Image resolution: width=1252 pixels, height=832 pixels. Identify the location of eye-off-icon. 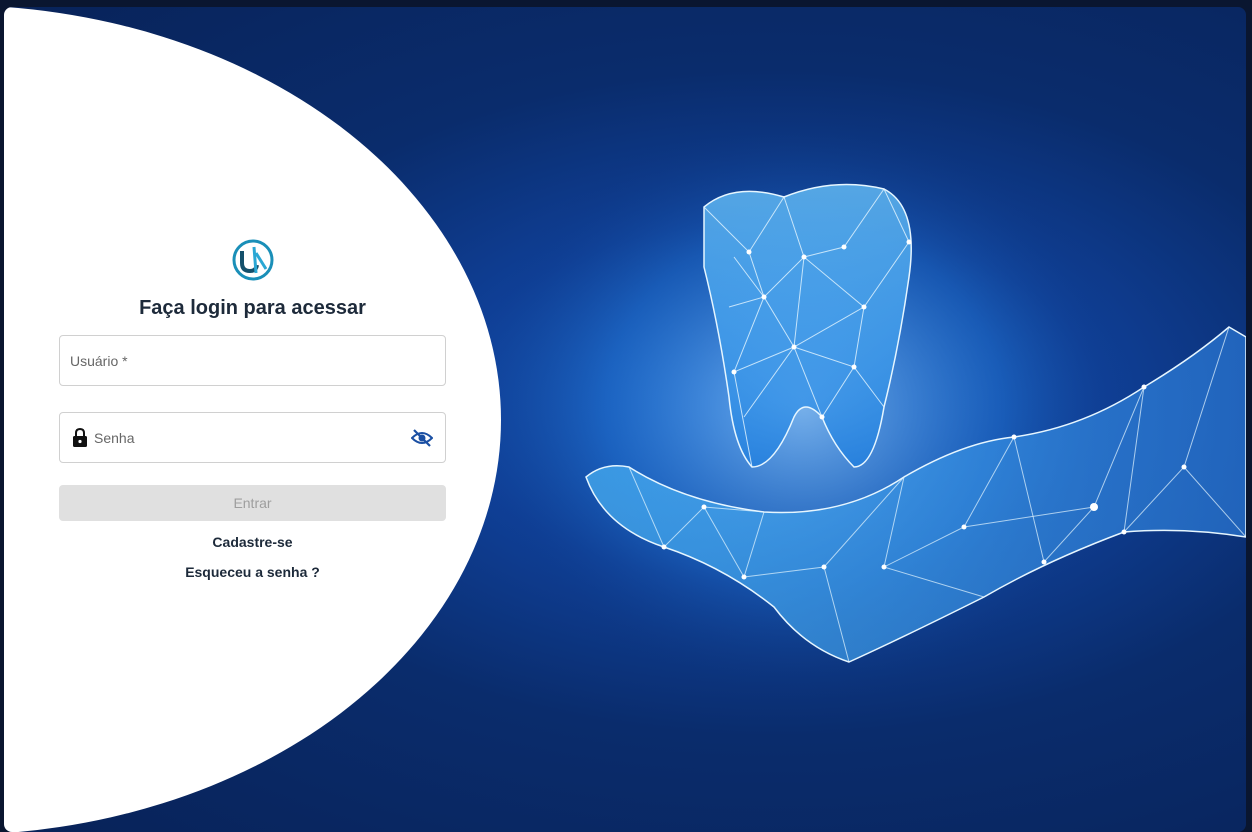
(422, 438).